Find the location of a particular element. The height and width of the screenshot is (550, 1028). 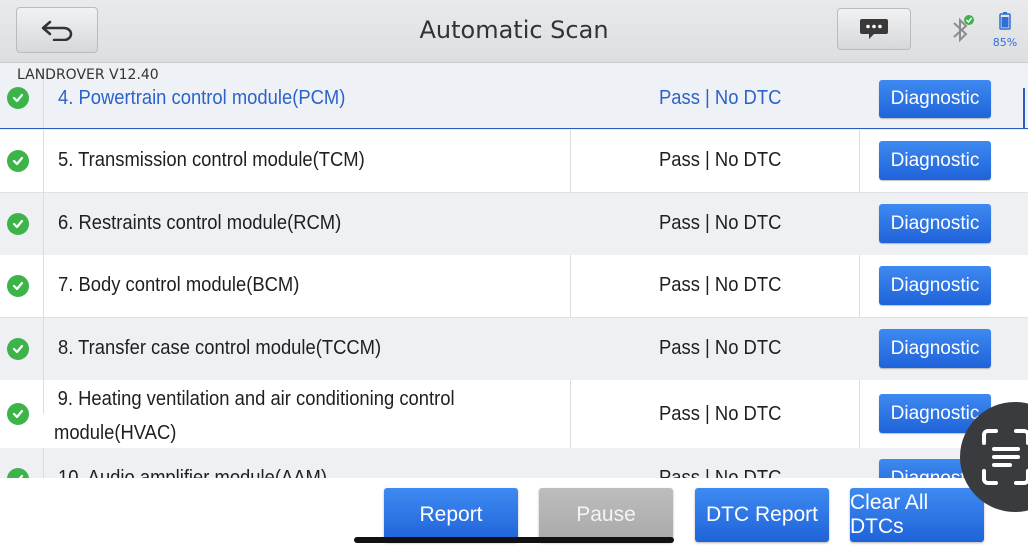

selection-edge is located at coordinates (1024, 108).